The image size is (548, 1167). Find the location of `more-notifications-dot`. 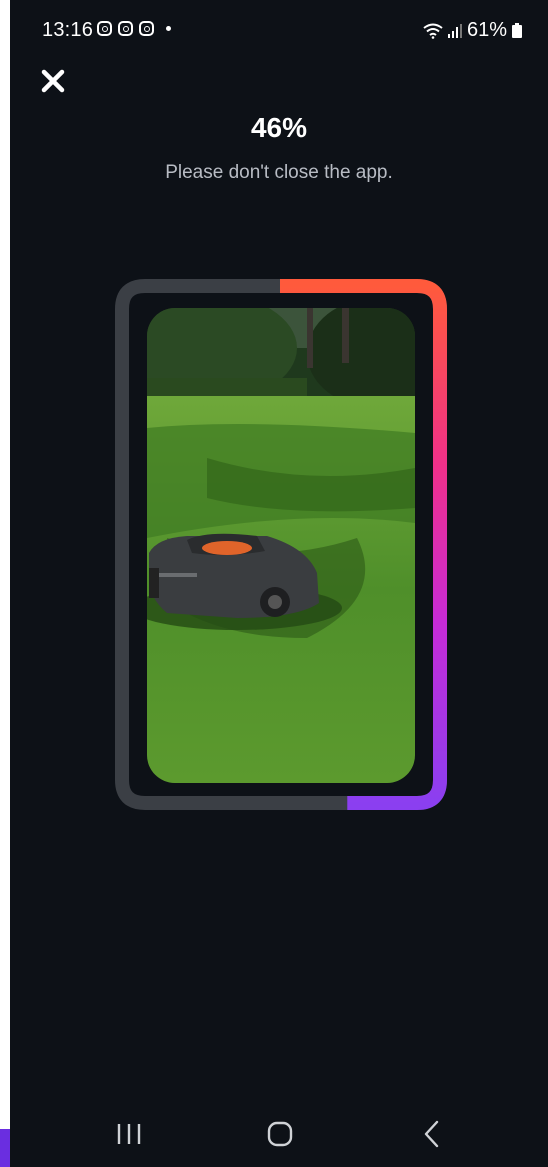

more-notifications-dot is located at coordinates (168, 28).